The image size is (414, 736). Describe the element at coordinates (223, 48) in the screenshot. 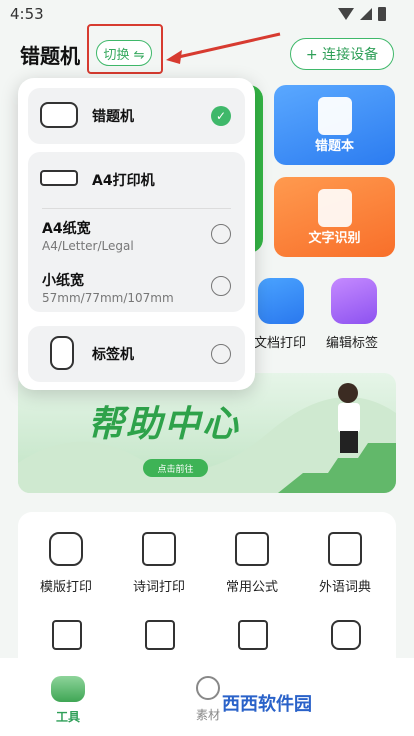

I see `annotation-arrow` at that location.